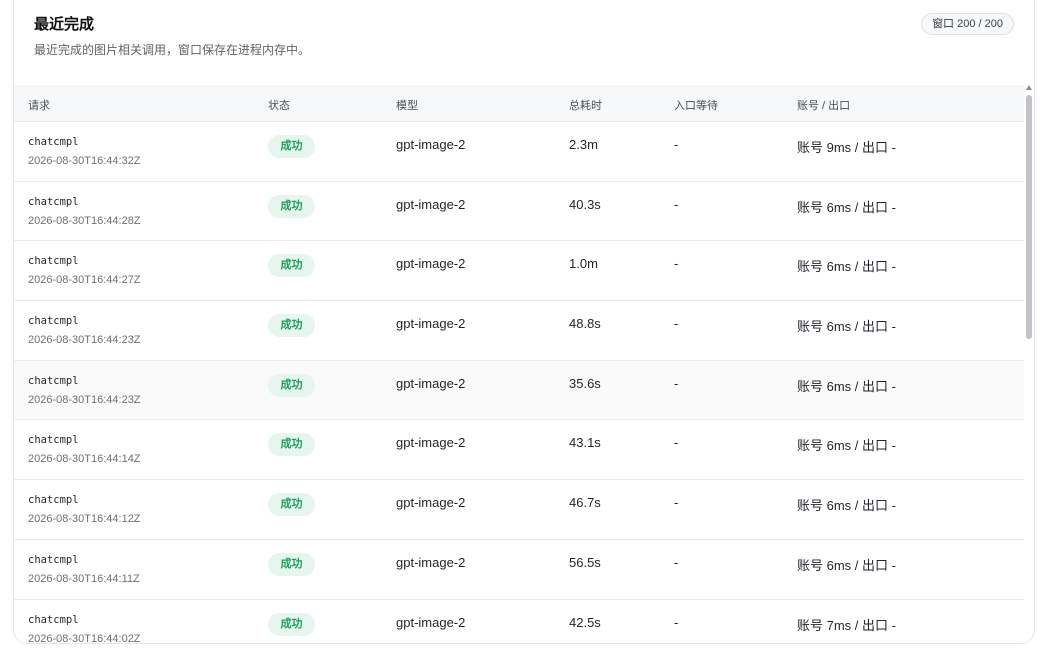 The image size is (1045, 655). I want to click on column-header-model: 模型, so click(407, 106).